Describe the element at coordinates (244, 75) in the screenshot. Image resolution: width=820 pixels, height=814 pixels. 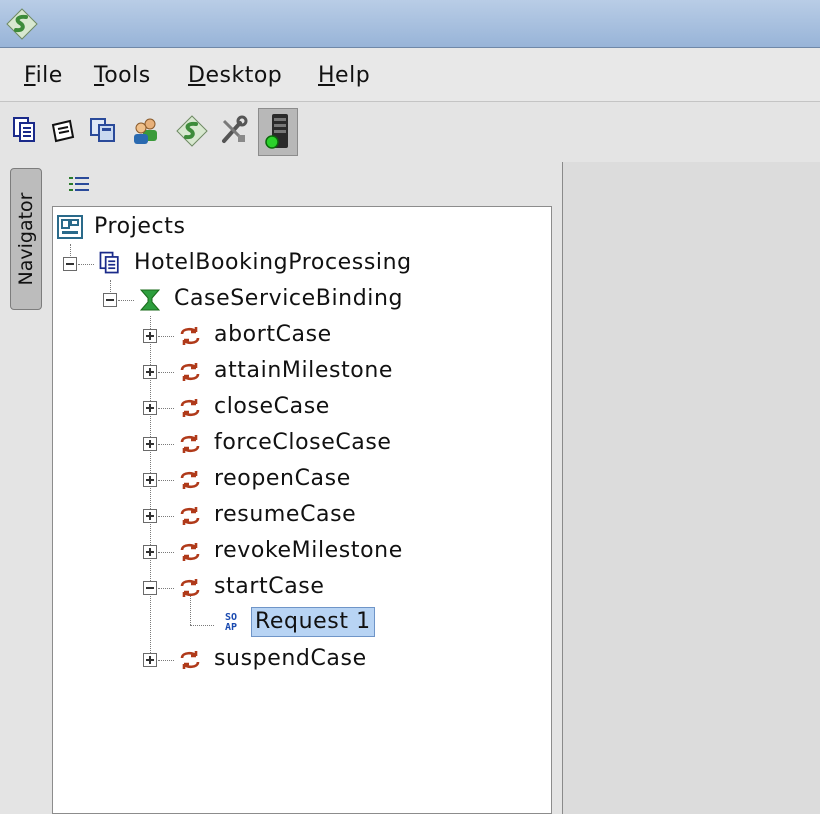
I see `menu-desktop-label: esktop` at that location.